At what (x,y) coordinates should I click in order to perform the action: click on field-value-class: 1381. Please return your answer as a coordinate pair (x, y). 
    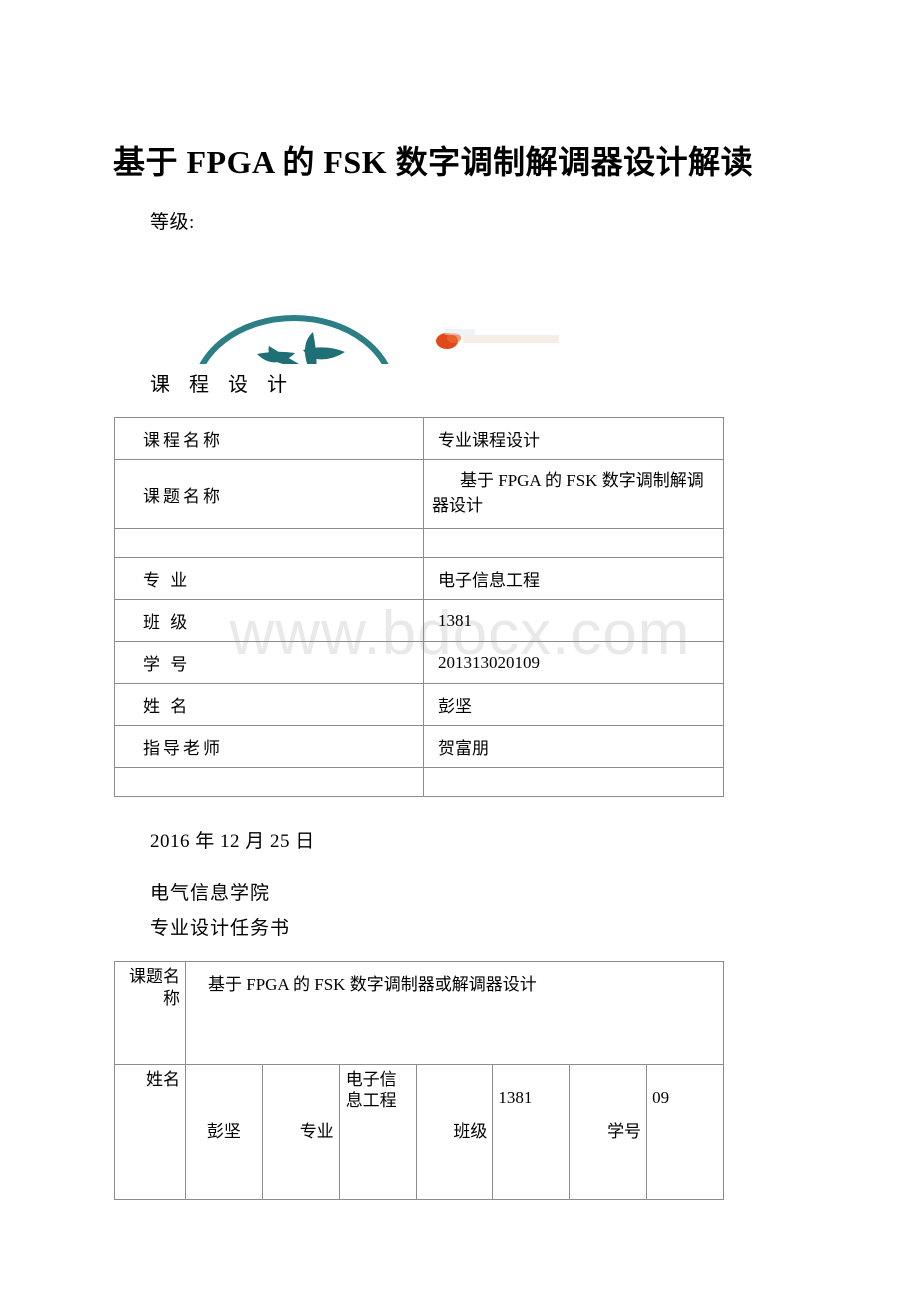
    Looking at the image, I should click on (531, 1132).